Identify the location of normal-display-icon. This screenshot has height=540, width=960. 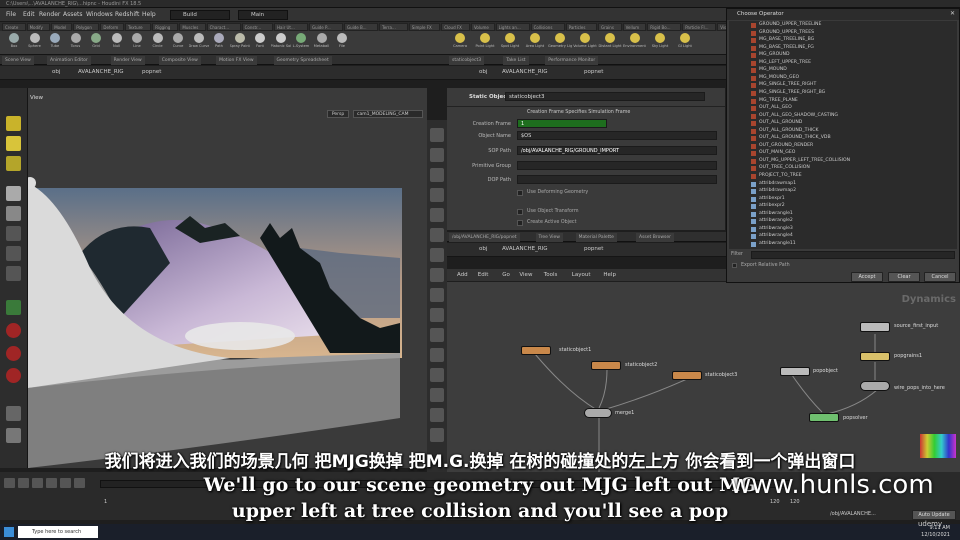
(437, 295).